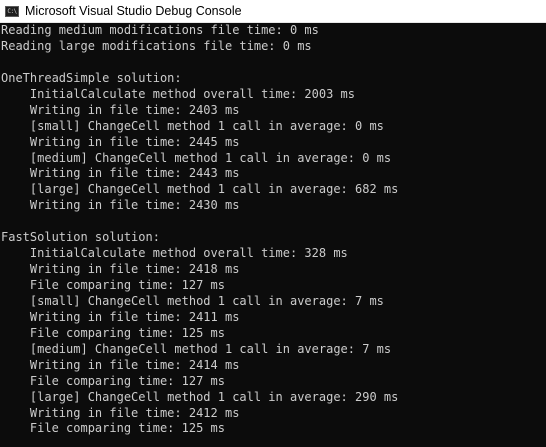 The image size is (546, 447). What do you see at coordinates (120, 412) in the screenshot?
I see `console-line: Writing in file time: 2412 ms` at bounding box center [120, 412].